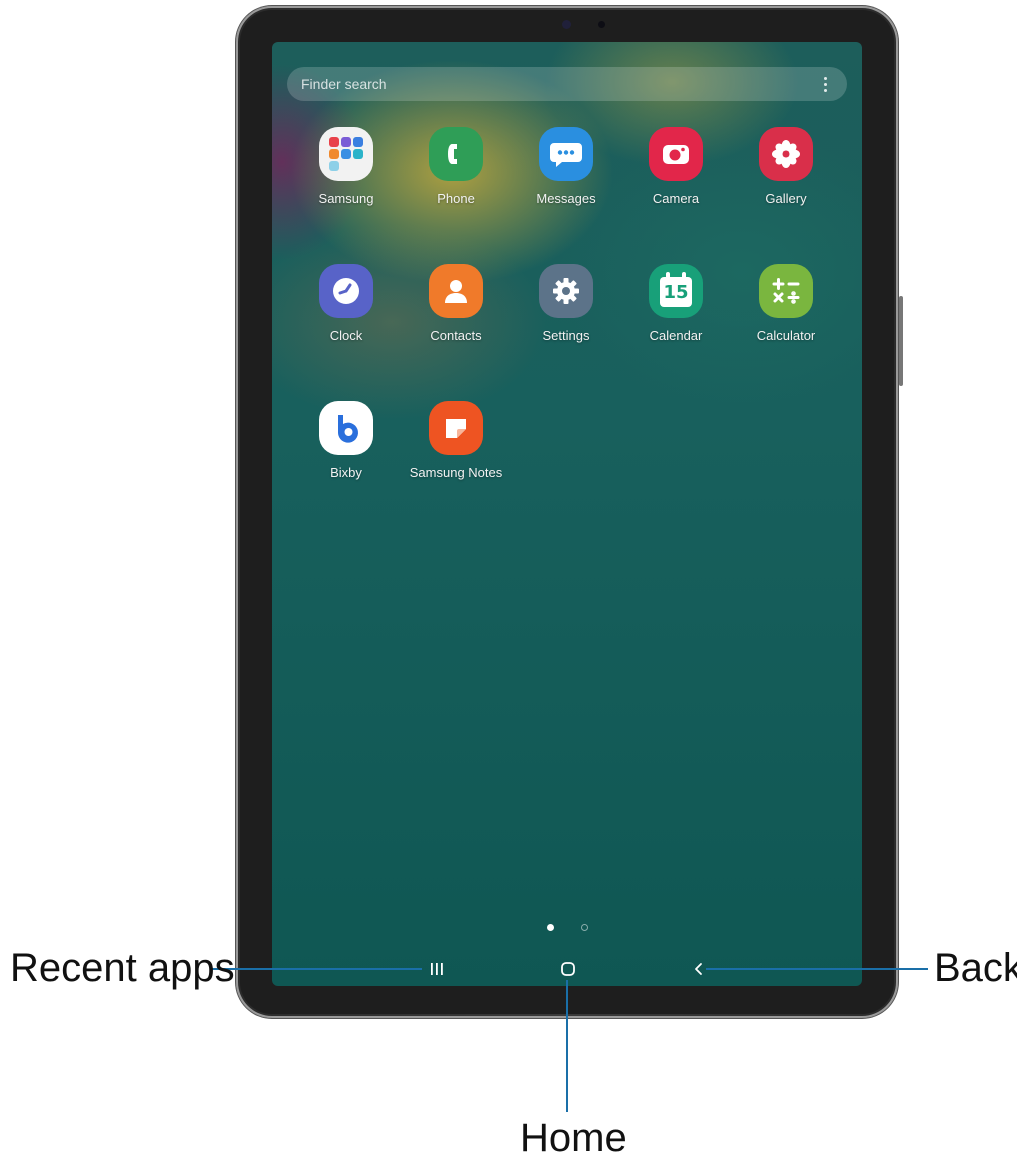 The image size is (1017, 1160). Describe the element at coordinates (786, 198) in the screenshot. I see `app-label: Gallery` at that location.